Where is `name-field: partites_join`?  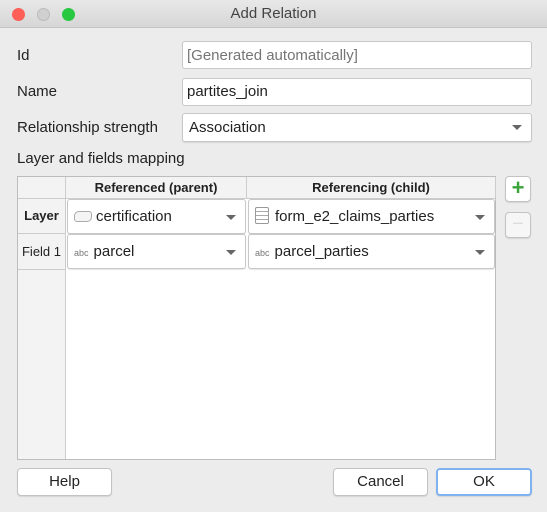 name-field: partites_join is located at coordinates (357, 92).